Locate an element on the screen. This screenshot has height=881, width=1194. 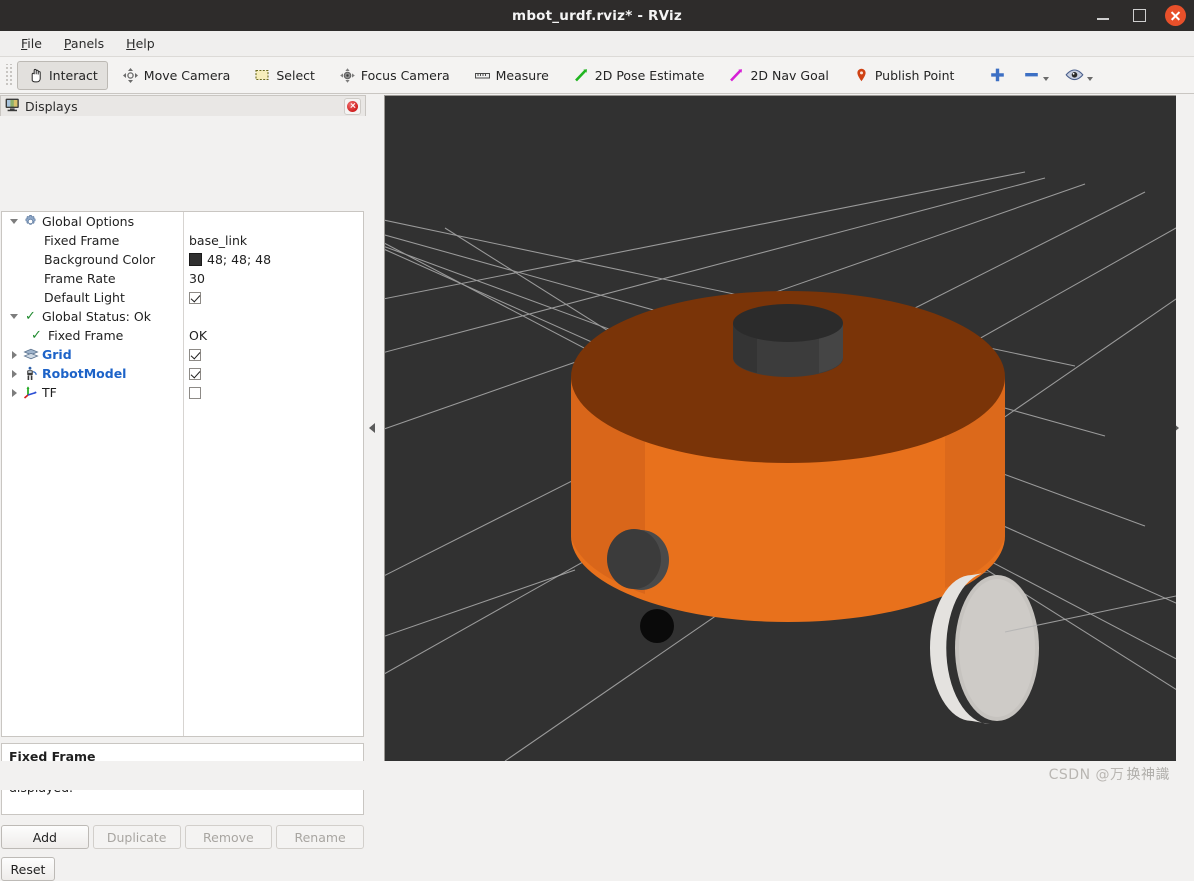
add-button: Add is located at coordinates (45, 837).